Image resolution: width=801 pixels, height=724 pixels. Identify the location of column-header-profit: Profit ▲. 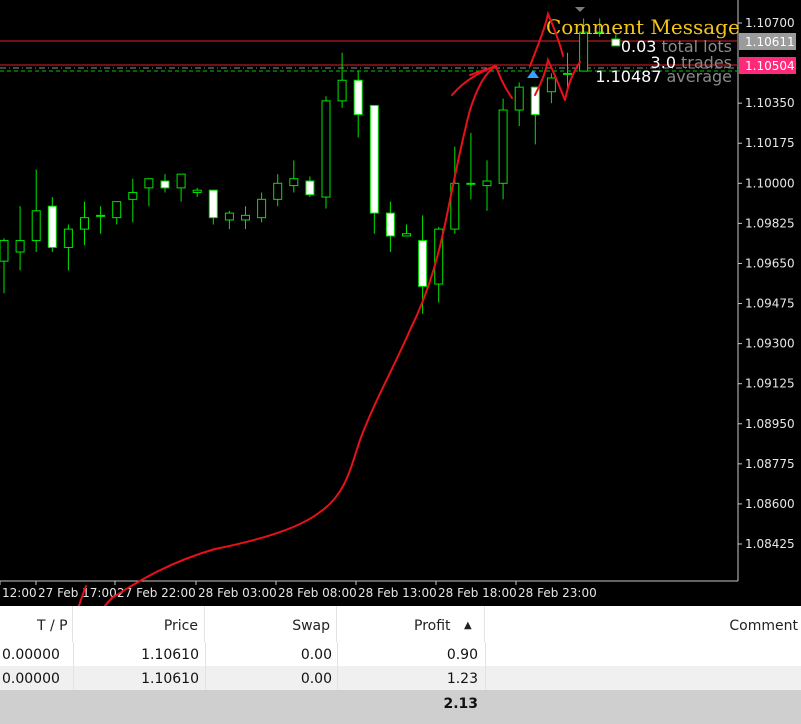
(411, 624).